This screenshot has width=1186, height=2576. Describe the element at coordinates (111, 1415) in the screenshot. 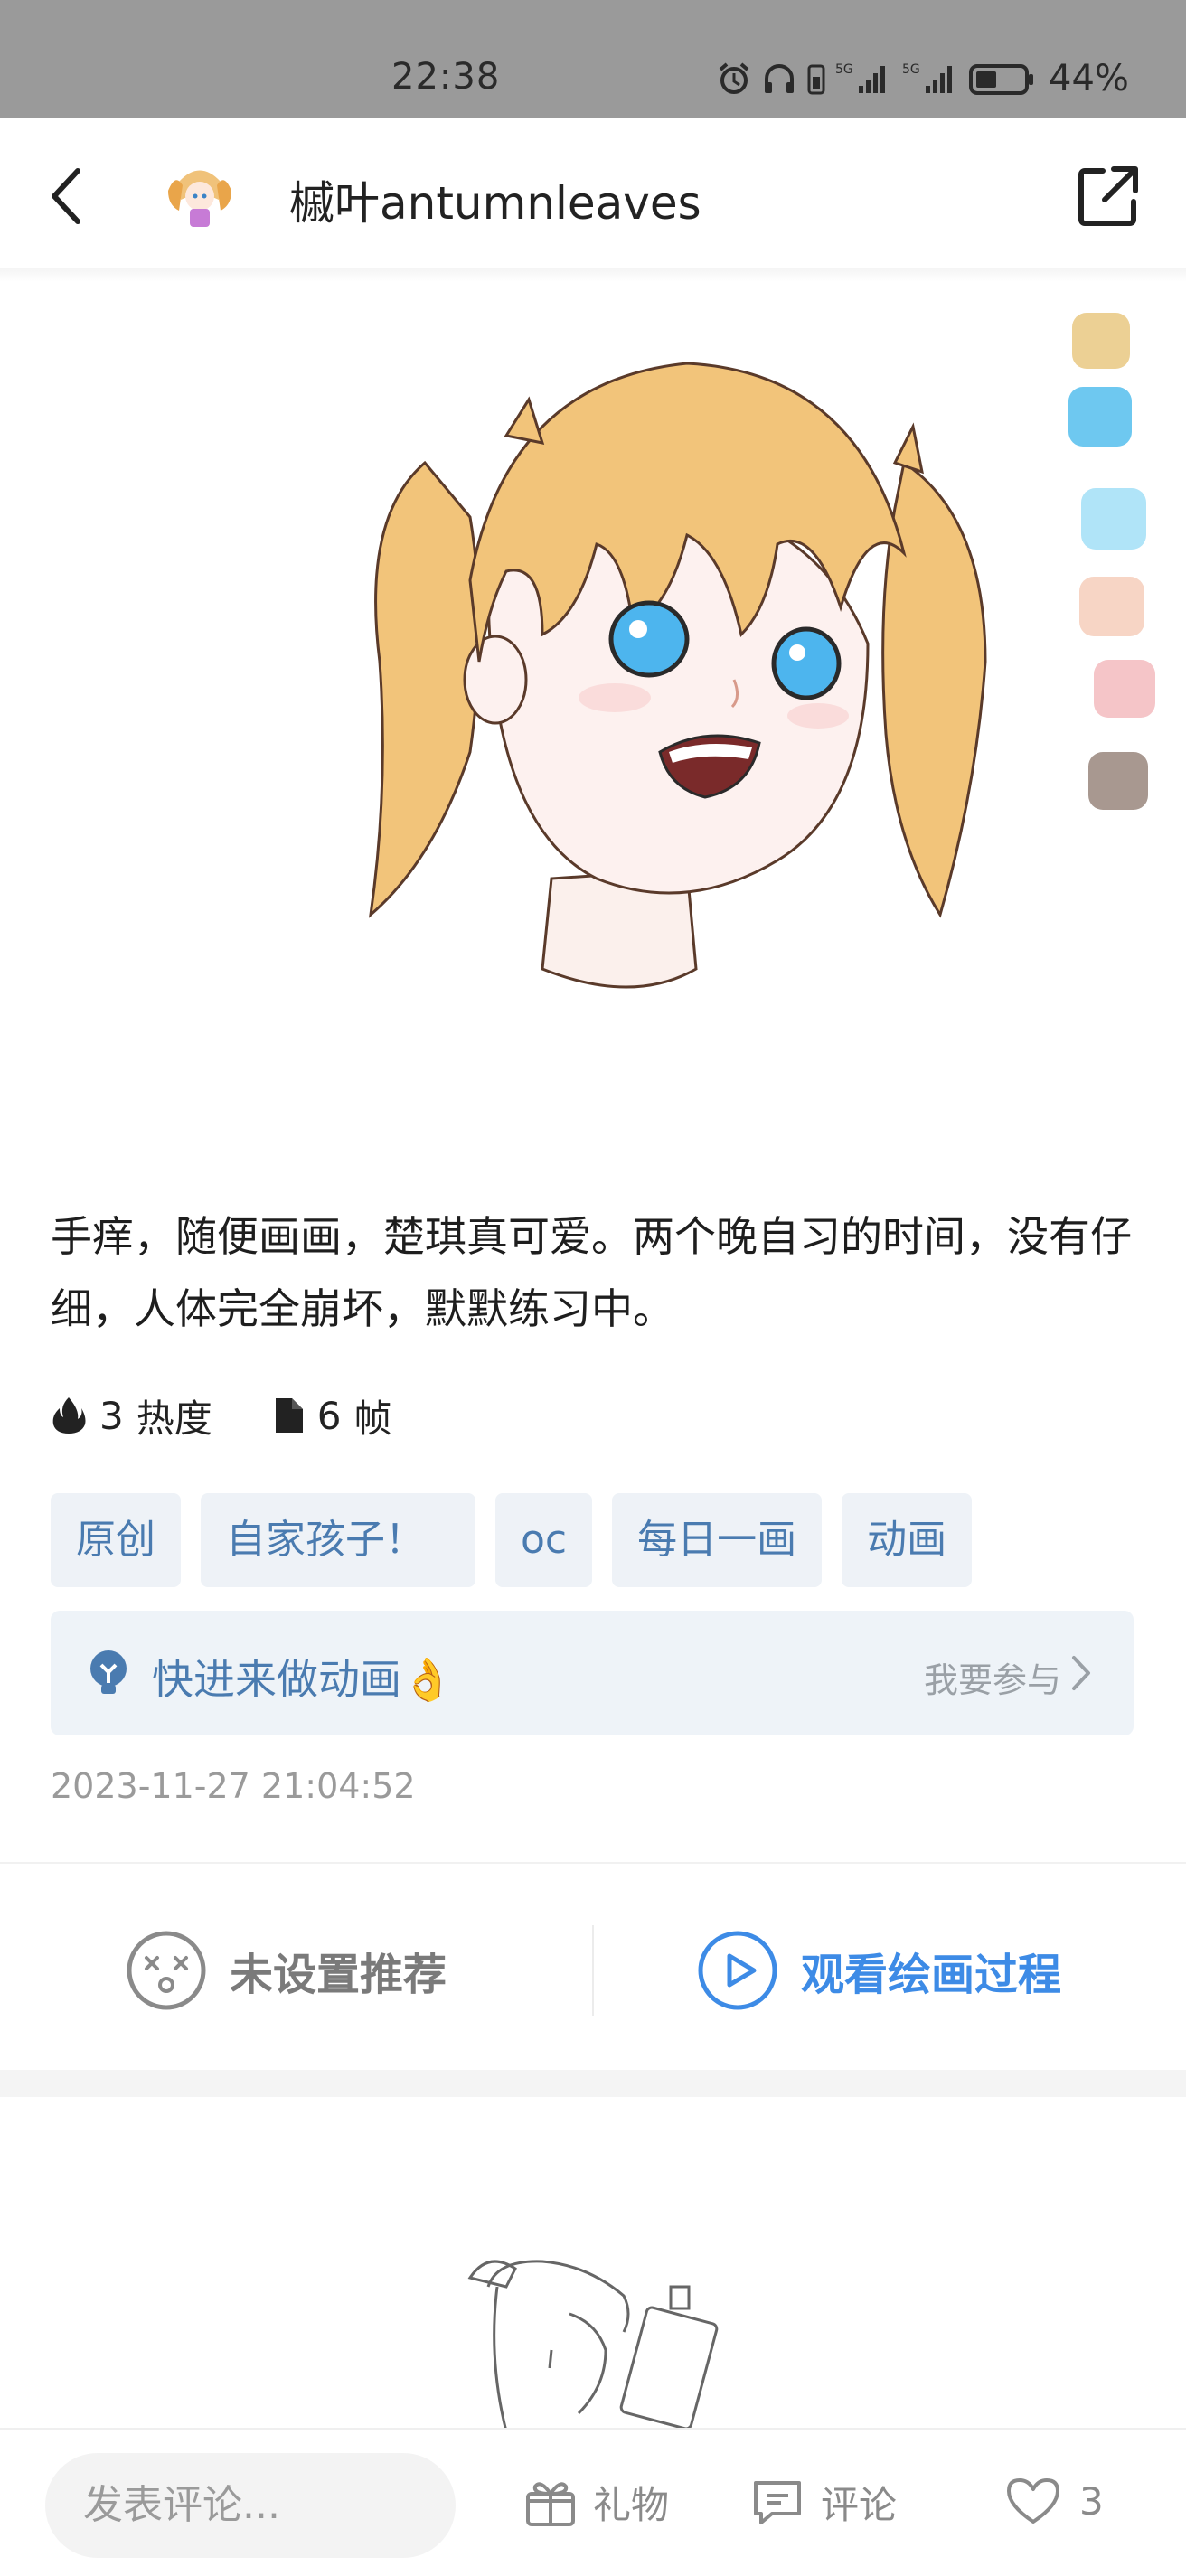

I see `heat-value: 3` at that location.